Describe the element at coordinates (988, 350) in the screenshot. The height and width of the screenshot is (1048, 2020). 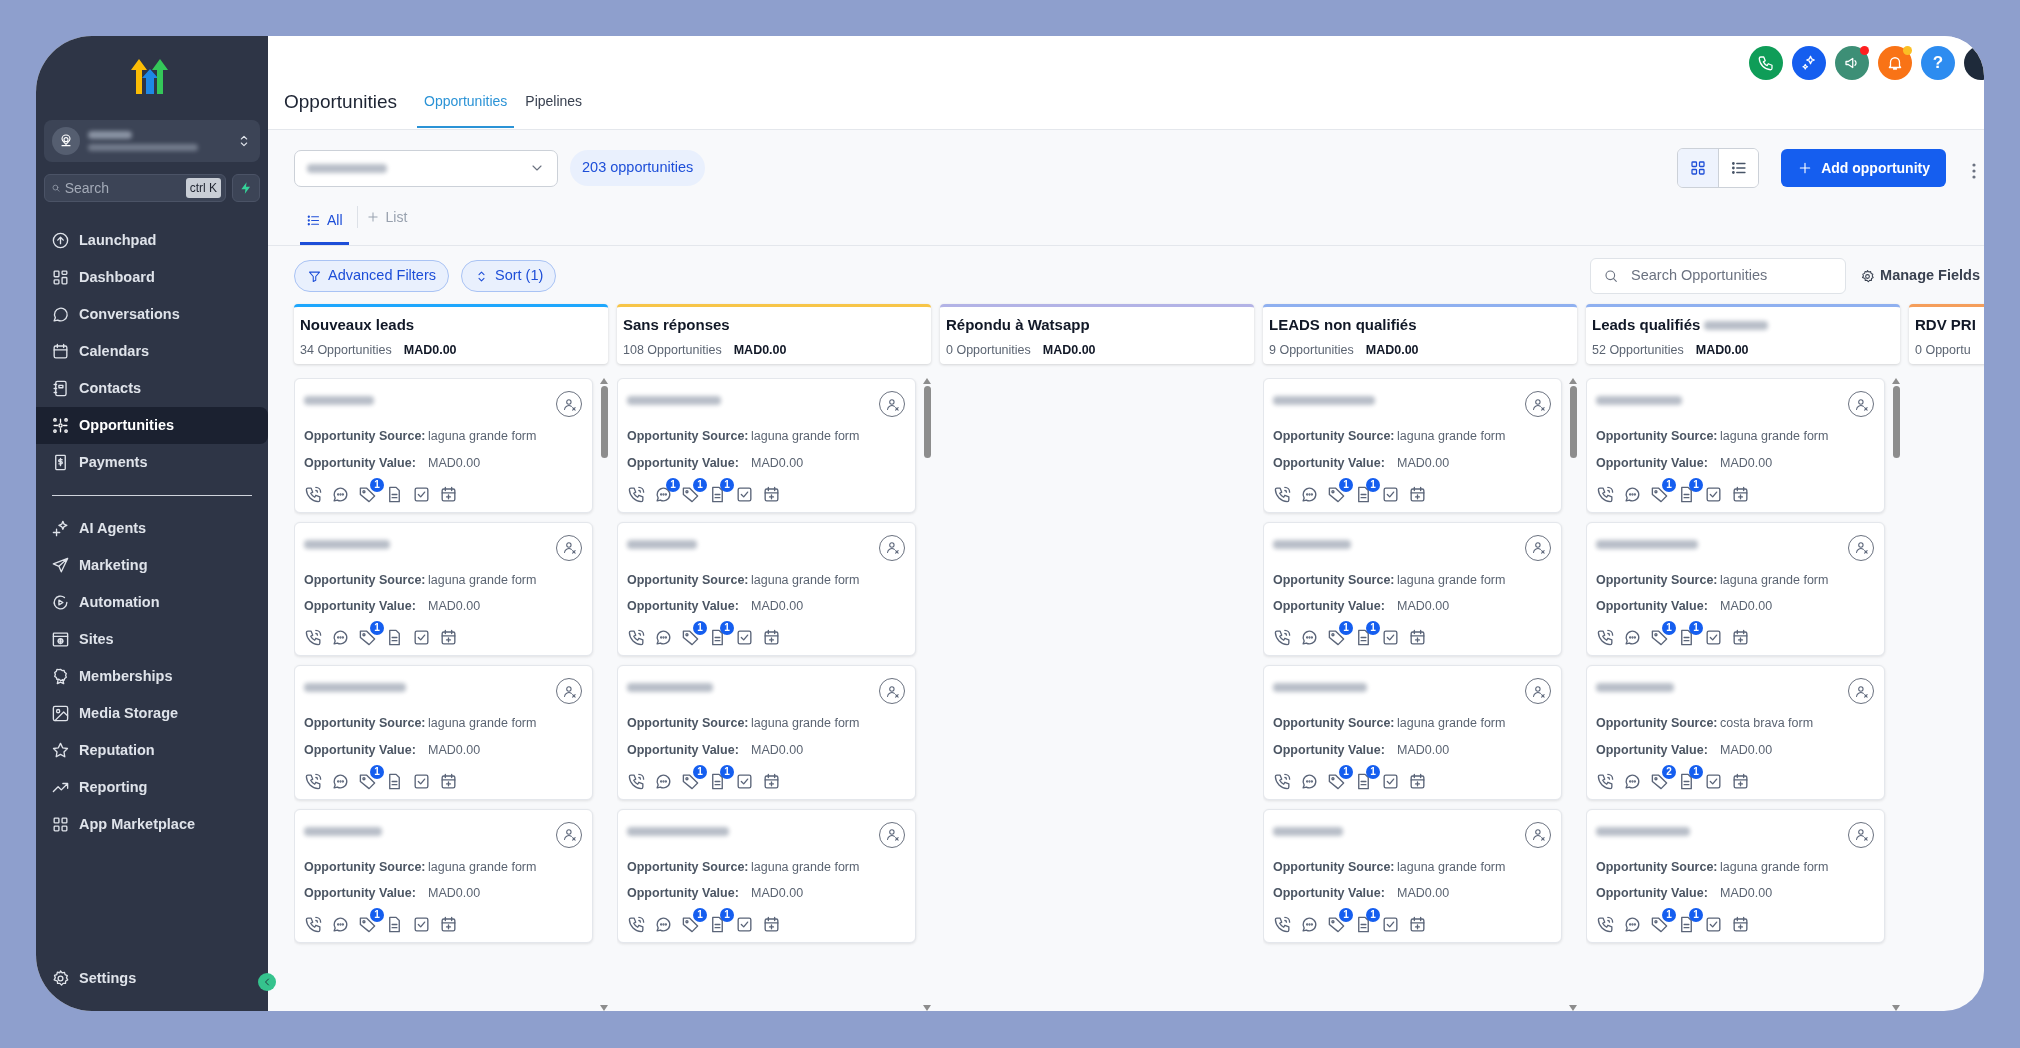
I see `stage-count: 0 Opportunities` at that location.